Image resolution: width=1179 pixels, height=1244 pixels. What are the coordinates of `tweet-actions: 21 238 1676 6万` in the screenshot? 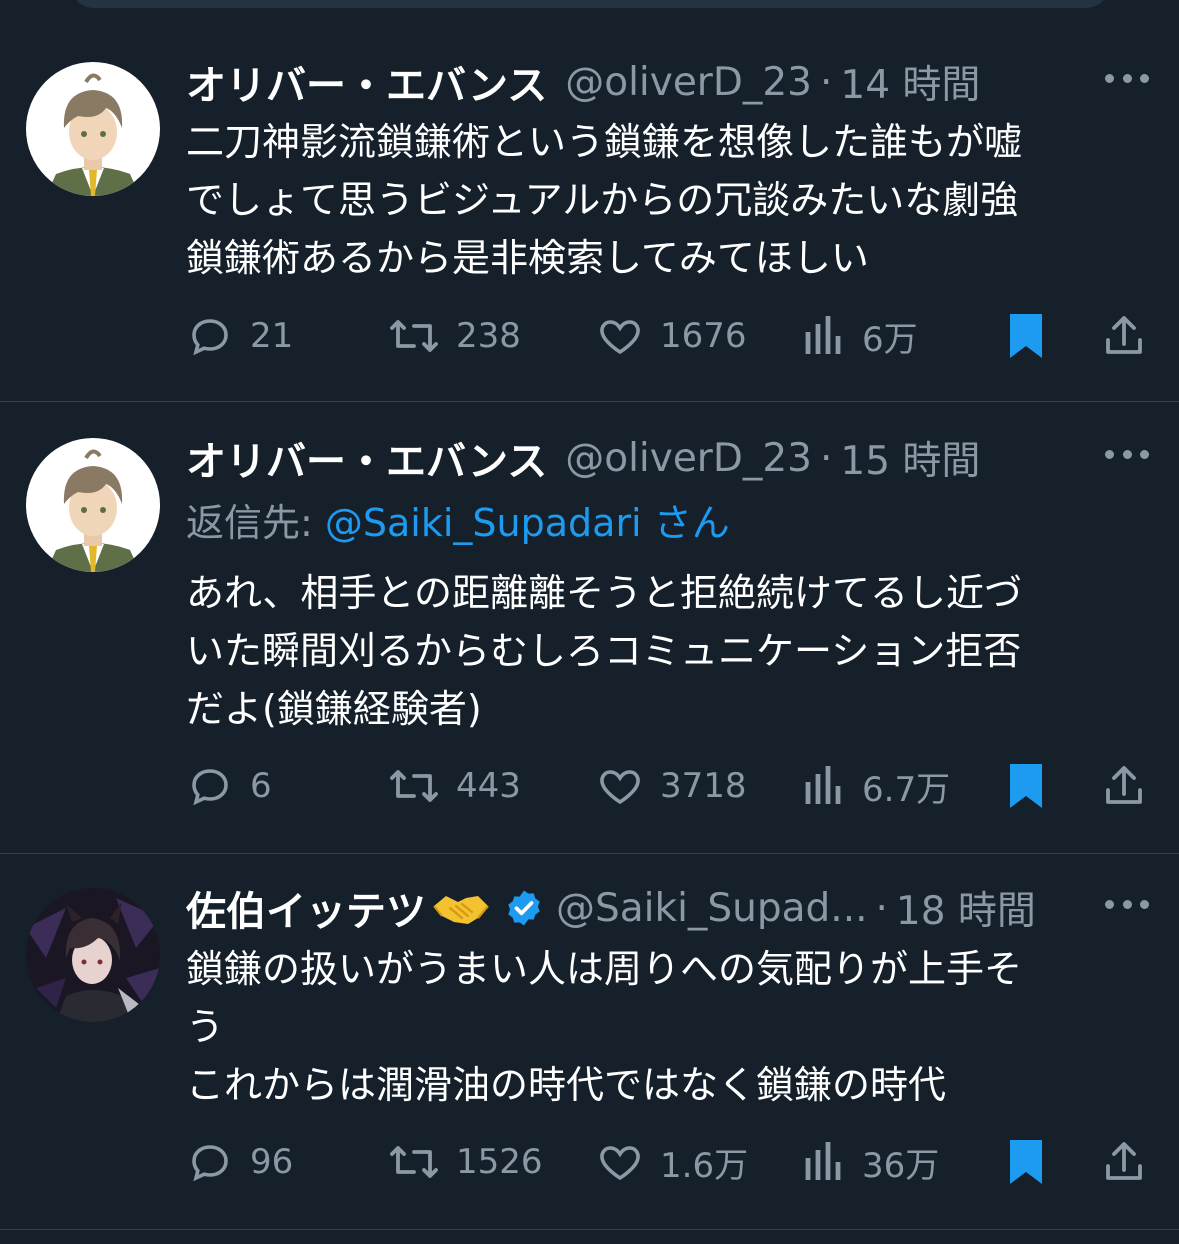 It's located at (667, 336).